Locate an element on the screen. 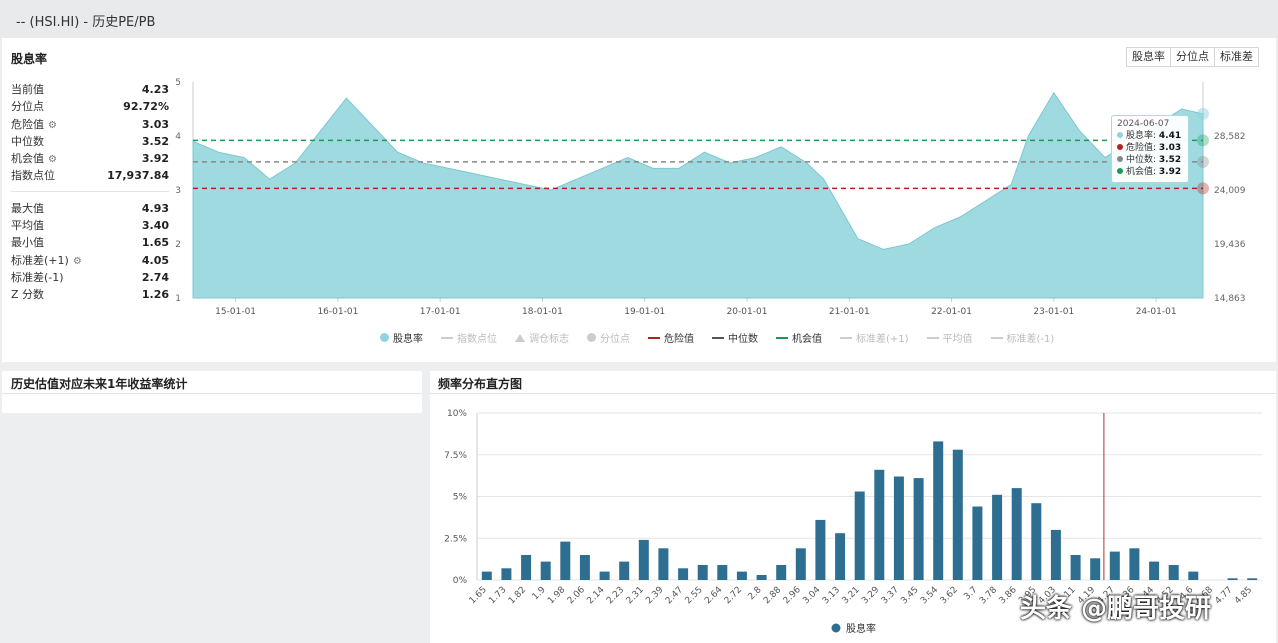 The height and width of the screenshot is (643, 1278). hist-y-tick-label: 5% is located at coordinates (460, 498).